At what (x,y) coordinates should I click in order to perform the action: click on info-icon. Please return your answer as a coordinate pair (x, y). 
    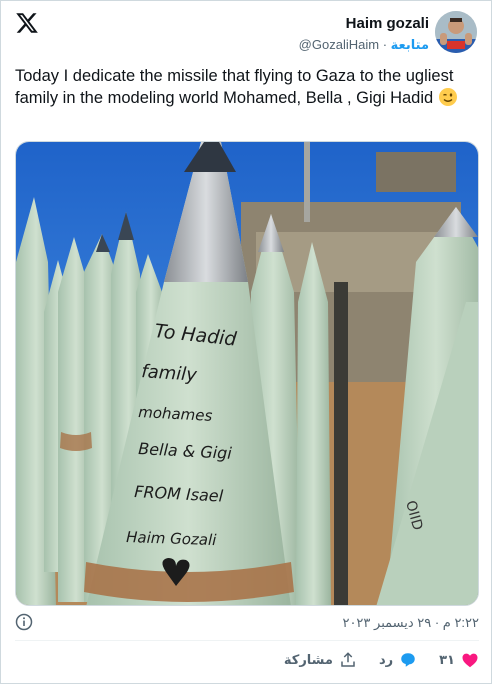
    Looking at the image, I should click on (24, 622).